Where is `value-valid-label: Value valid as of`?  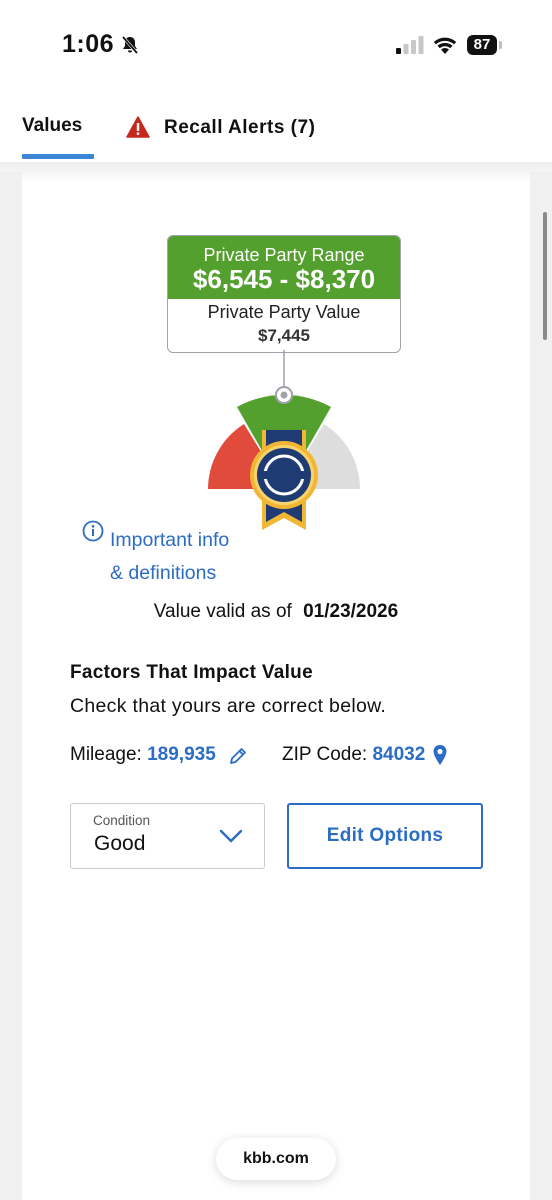 value-valid-label: Value valid as of is located at coordinates (222, 611).